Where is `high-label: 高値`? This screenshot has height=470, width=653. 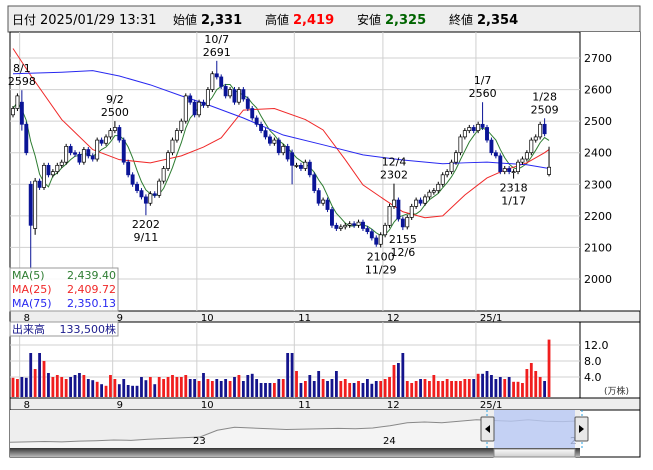
high-label: 高値 is located at coordinates (277, 19).